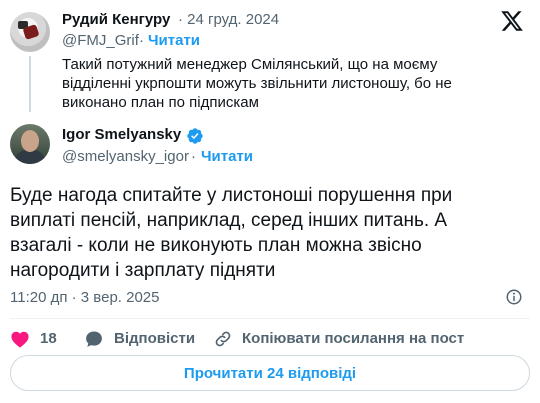  I want to click on heart-icon, so click(20, 339).